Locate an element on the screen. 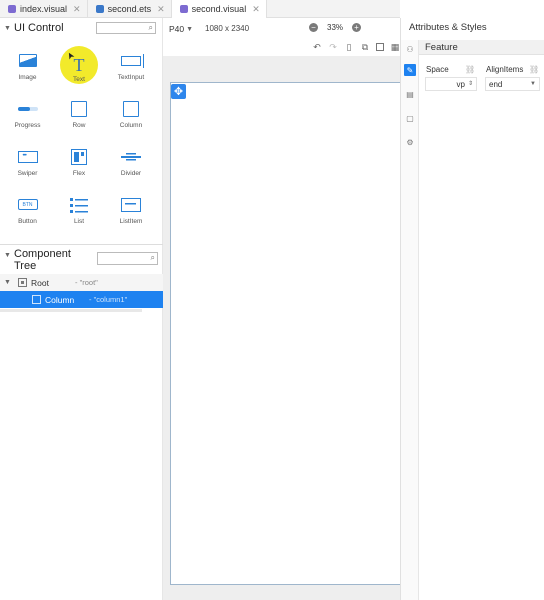 Image resolution: width=544 pixels, height=600 pixels. palette-item-text: T Text is located at coordinates (79, 66).